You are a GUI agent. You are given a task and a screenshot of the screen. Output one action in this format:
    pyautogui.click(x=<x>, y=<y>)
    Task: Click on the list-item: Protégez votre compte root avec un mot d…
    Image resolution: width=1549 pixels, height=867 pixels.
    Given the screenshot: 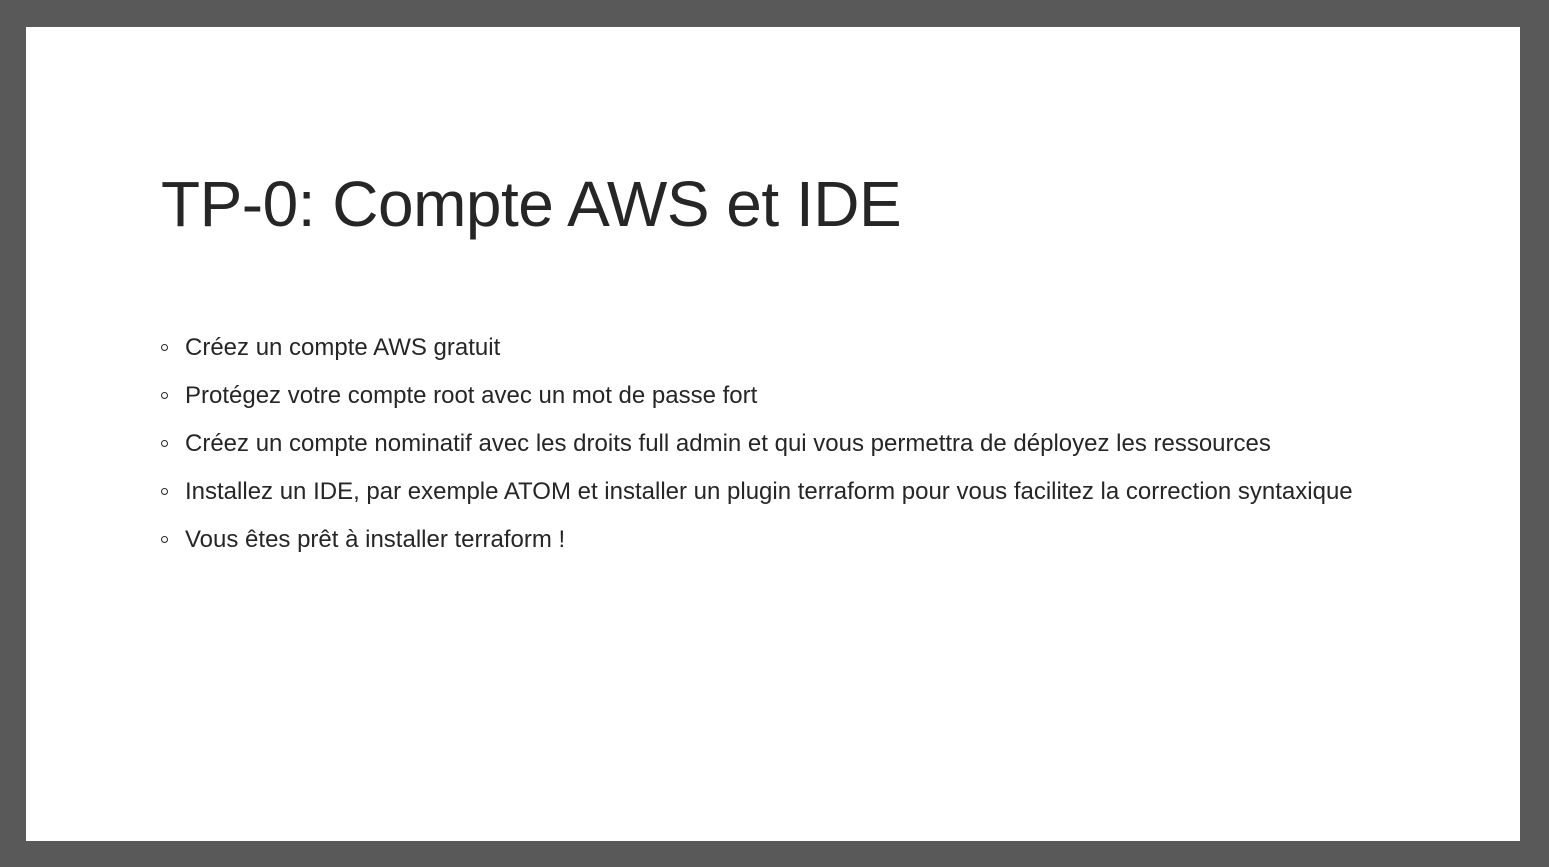 What is the action you would take?
    pyautogui.click(x=761, y=396)
    